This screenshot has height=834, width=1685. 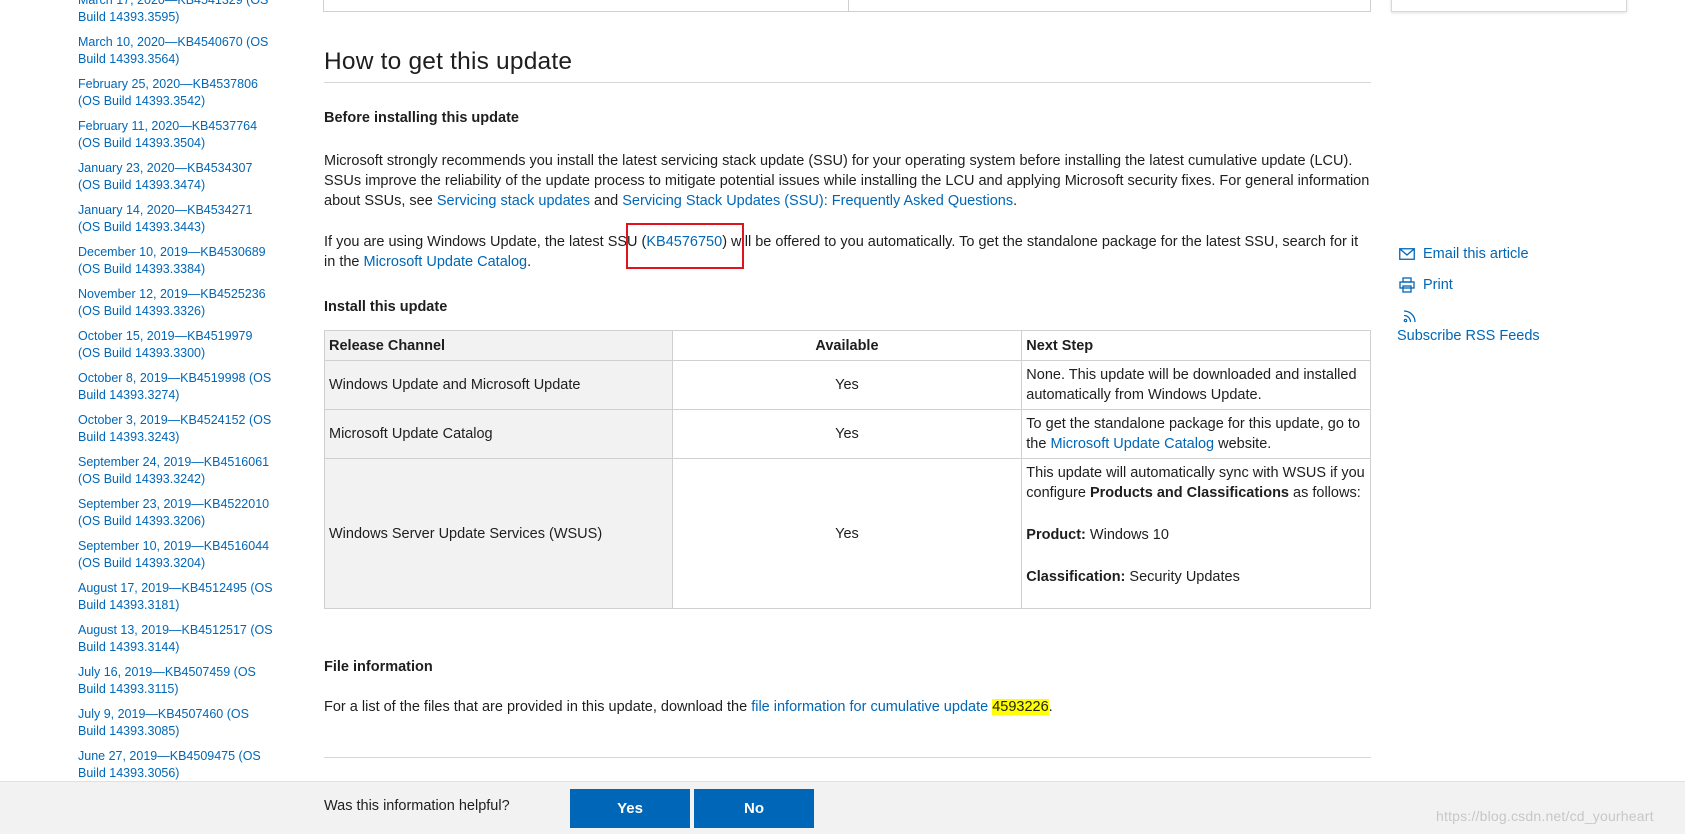 What do you see at coordinates (847, 757) in the screenshot?
I see `section-divider` at bounding box center [847, 757].